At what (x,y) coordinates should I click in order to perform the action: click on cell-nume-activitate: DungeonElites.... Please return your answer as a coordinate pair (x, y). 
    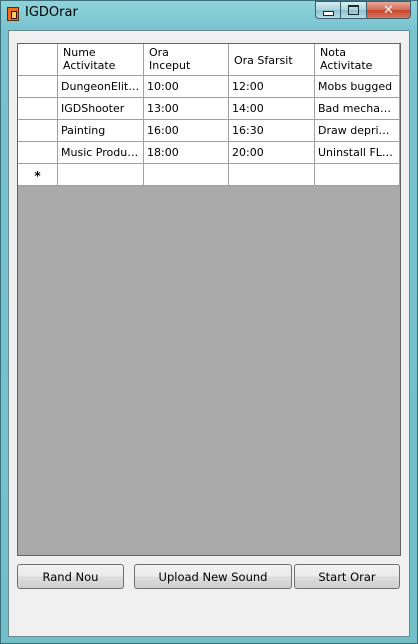
    Looking at the image, I should click on (101, 87).